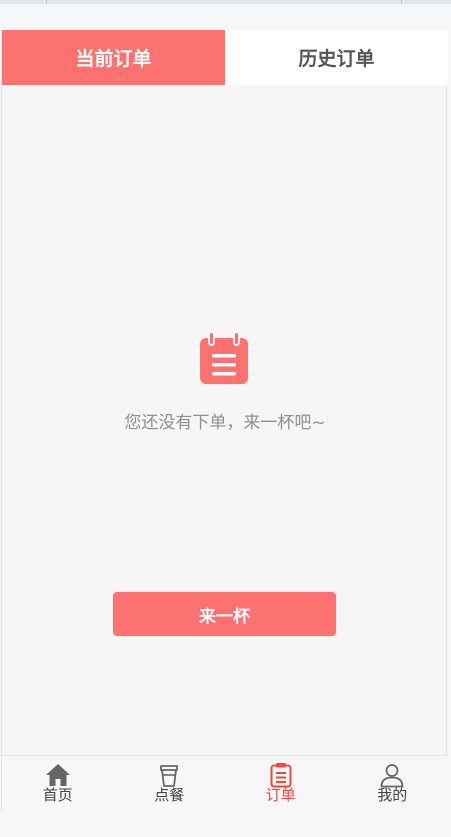  I want to click on bottom-nav: 首页 点餐 订单 我的, so click(225, 782).